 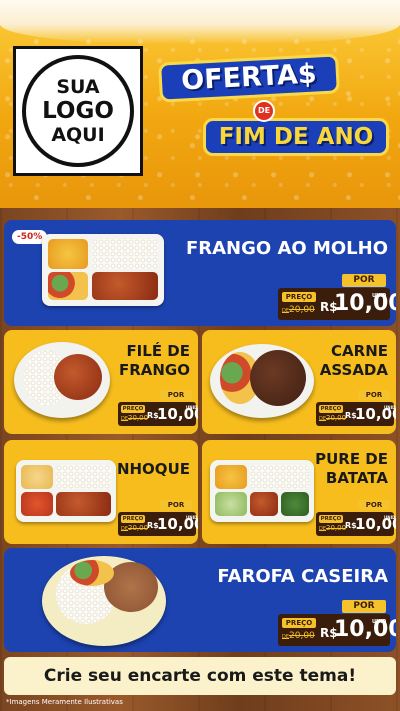 What do you see at coordinates (286, 248) in the screenshot?
I see `product-name: FRANGO AO MOLHO` at bounding box center [286, 248].